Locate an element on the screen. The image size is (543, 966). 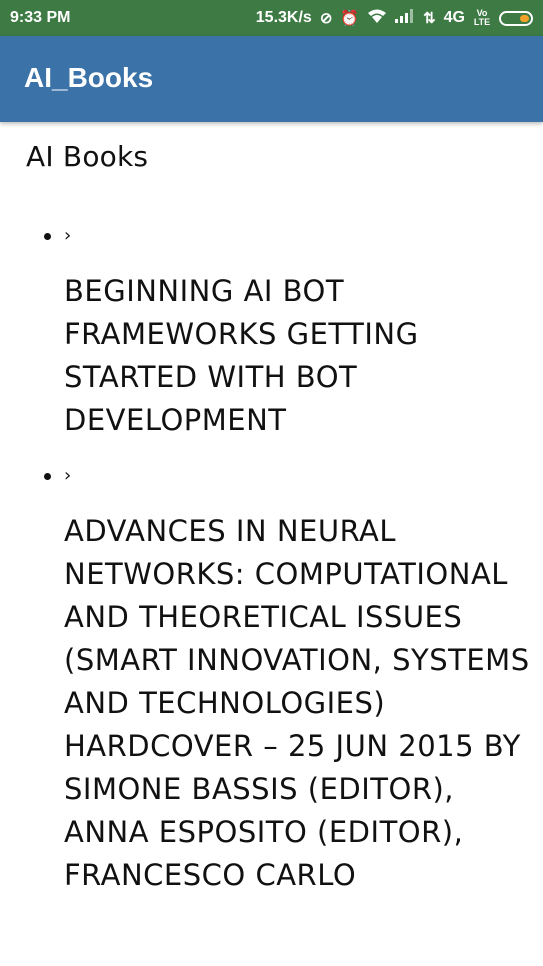
network-type: 4G is located at coordinates (454, 17).